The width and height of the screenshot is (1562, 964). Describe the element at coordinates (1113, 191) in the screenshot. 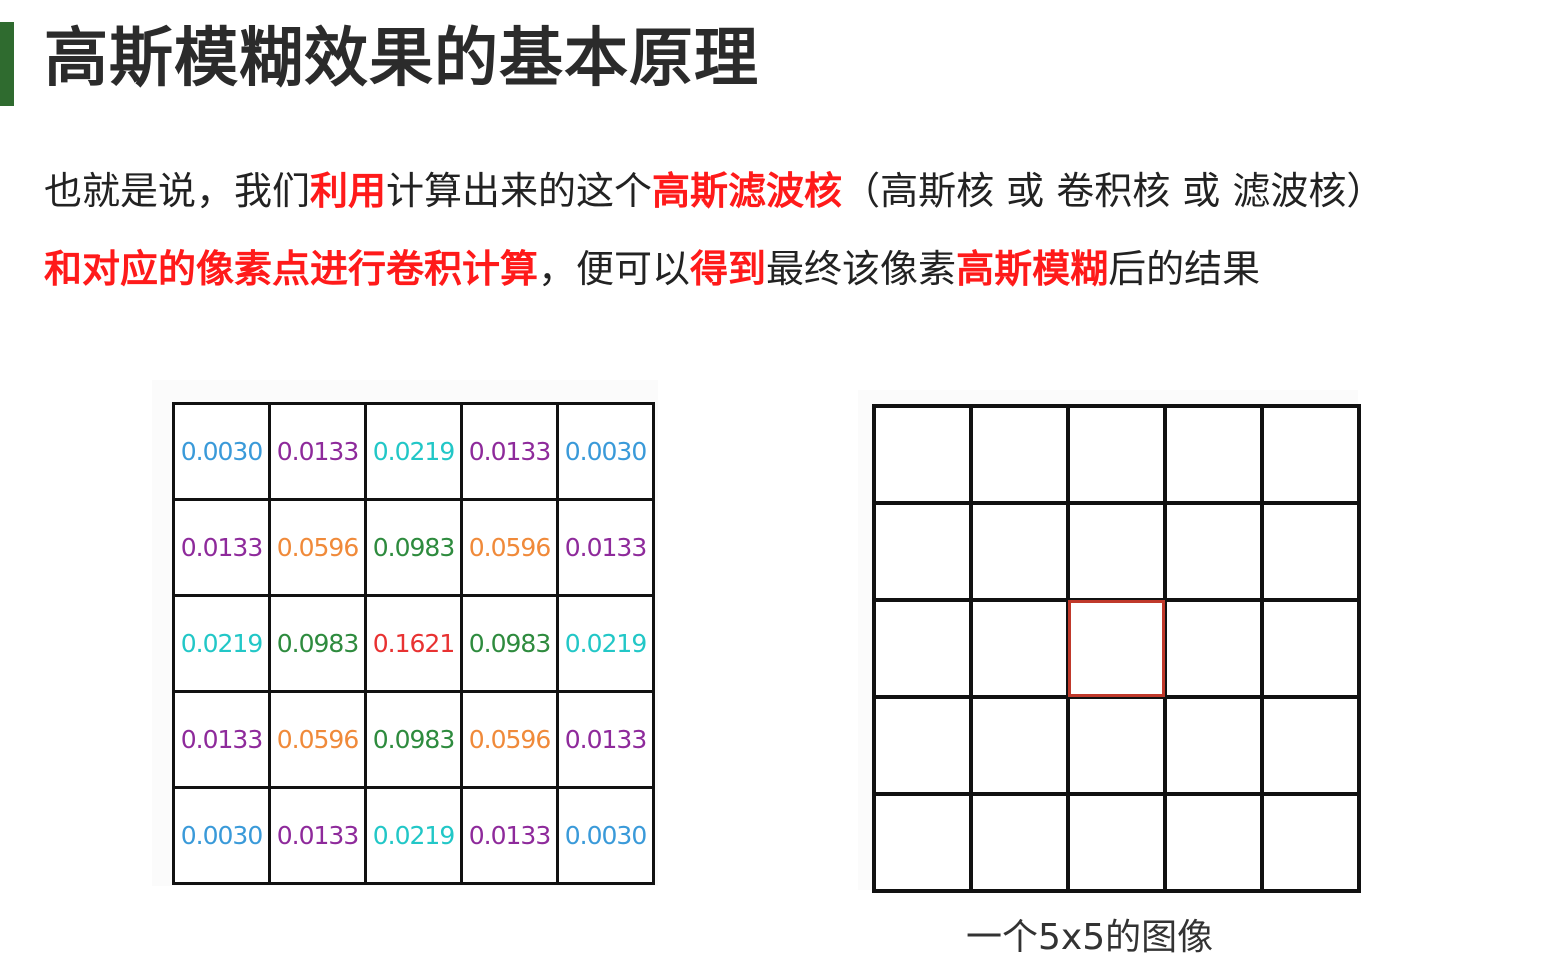

I see `paragraph-text: （高斯核 或 卷积核 或 滤波核）` at that location.